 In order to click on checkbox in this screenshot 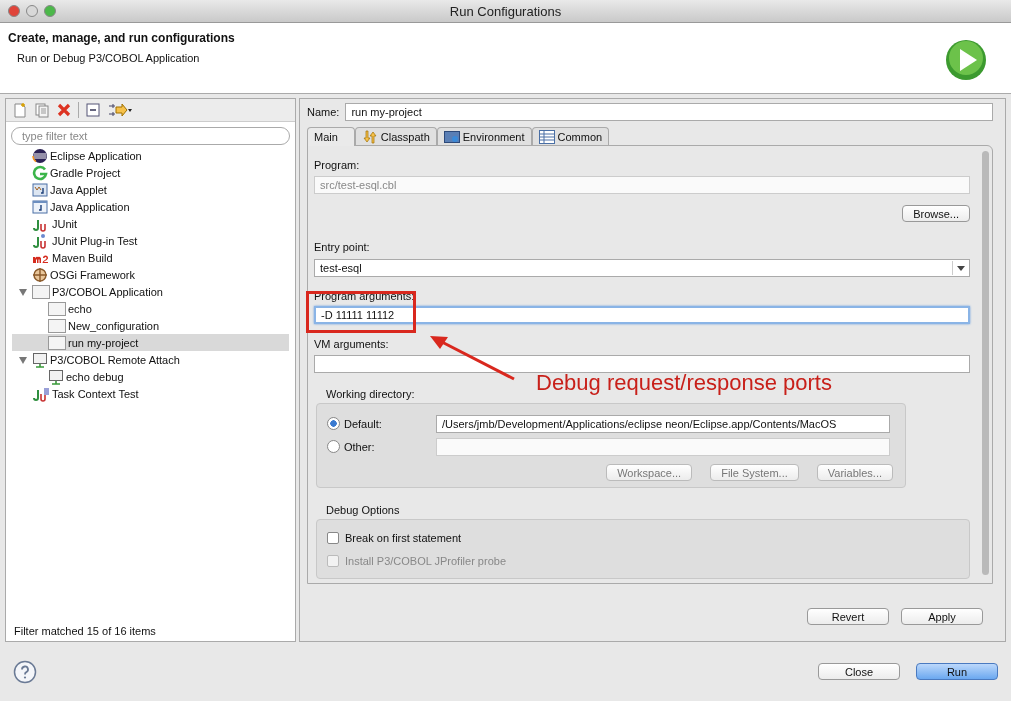, I will do `click(333, 537)`.